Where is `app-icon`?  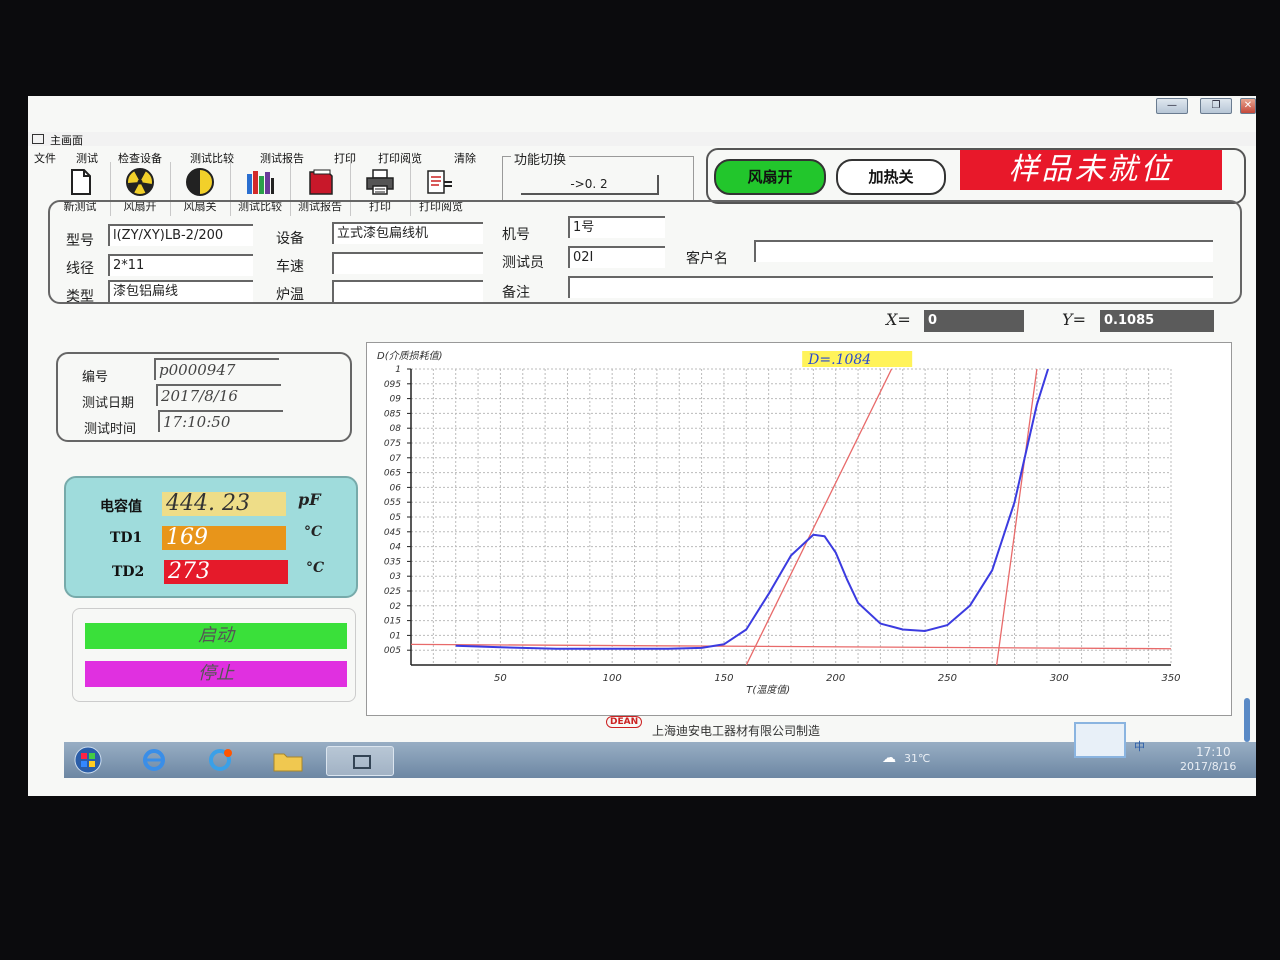
app-icon is located at coordinates (38, 139).